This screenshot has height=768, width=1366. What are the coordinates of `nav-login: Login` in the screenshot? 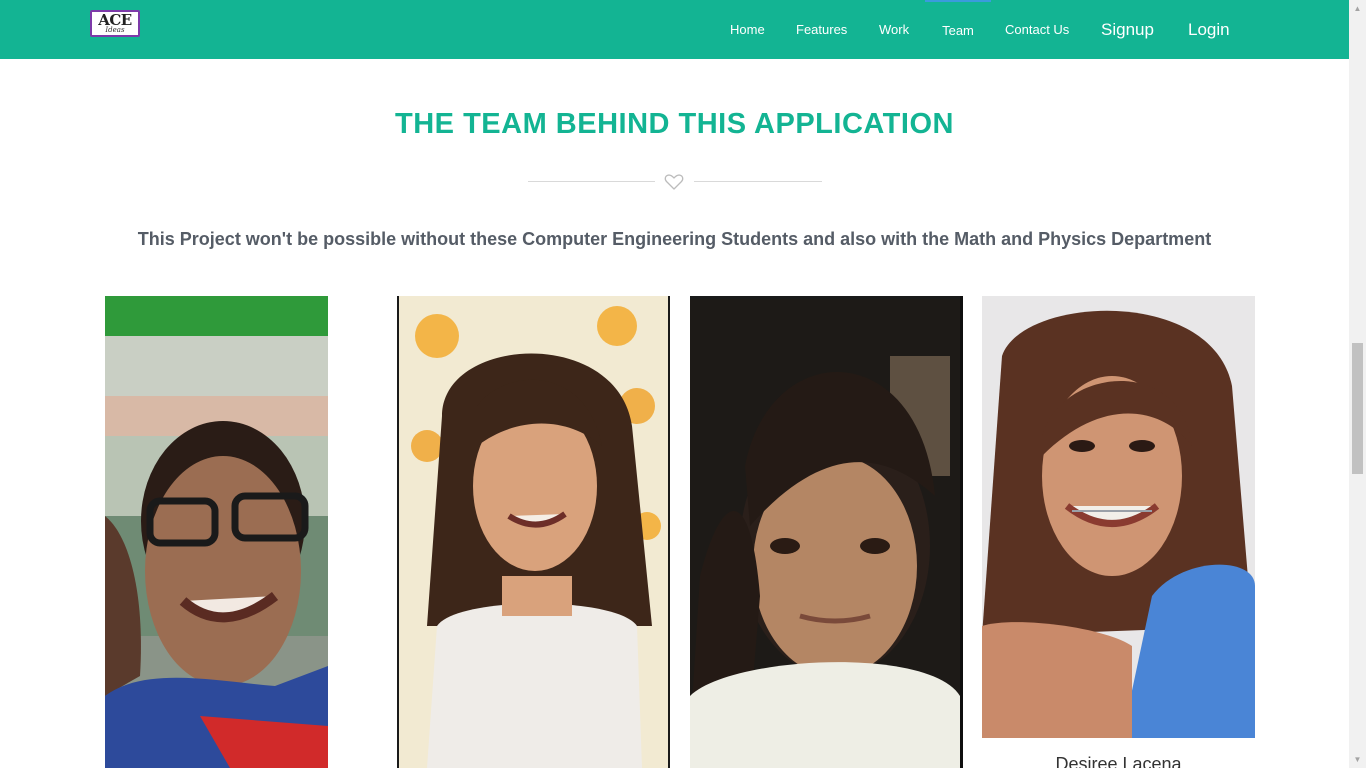 It's located at (1209, 29).